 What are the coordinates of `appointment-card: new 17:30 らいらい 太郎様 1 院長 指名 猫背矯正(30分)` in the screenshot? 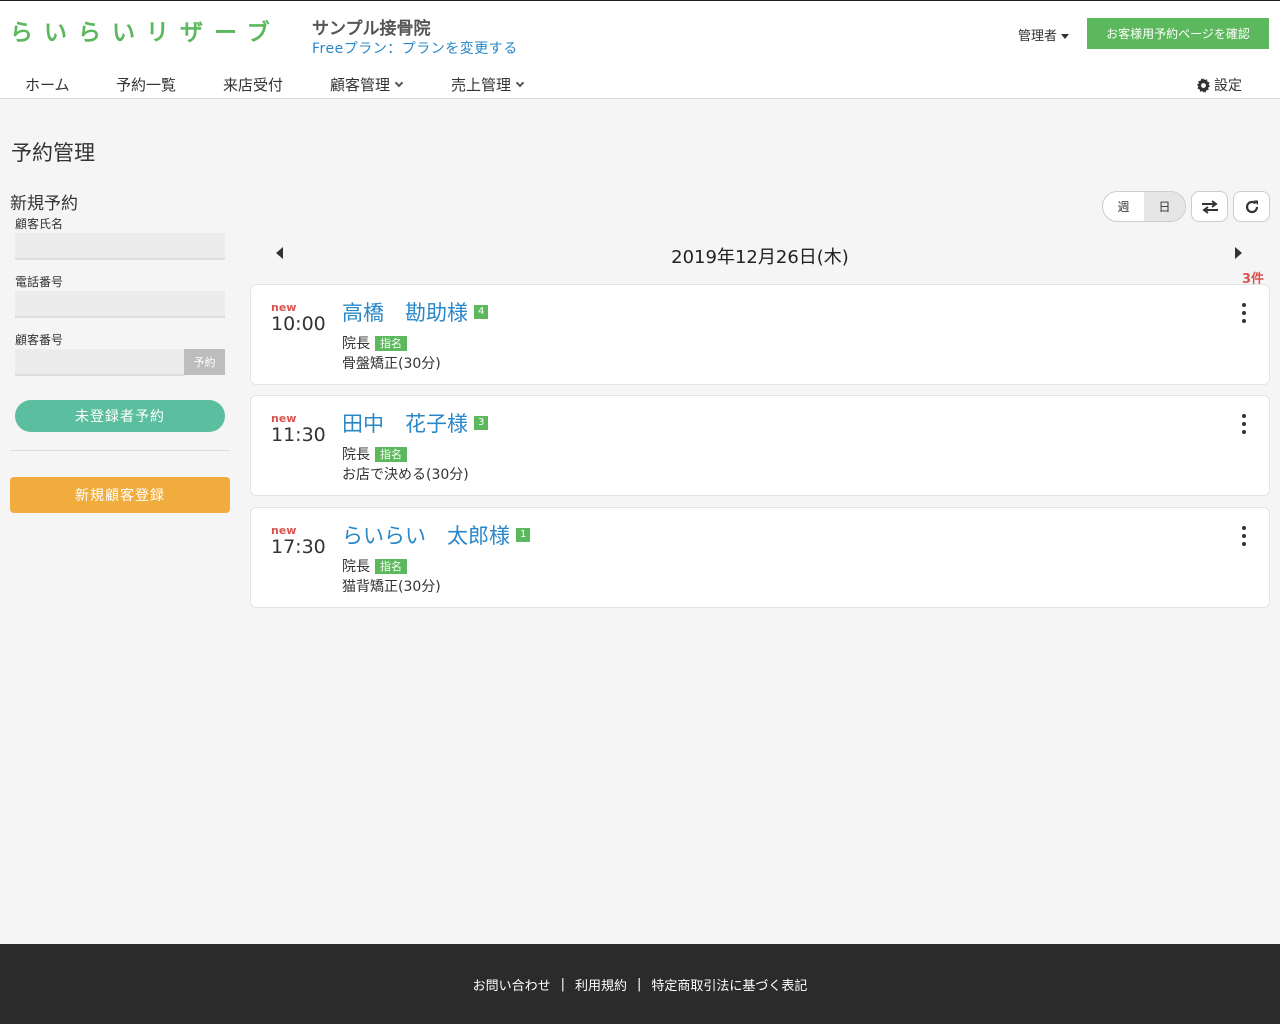 It's located at (760, 557).